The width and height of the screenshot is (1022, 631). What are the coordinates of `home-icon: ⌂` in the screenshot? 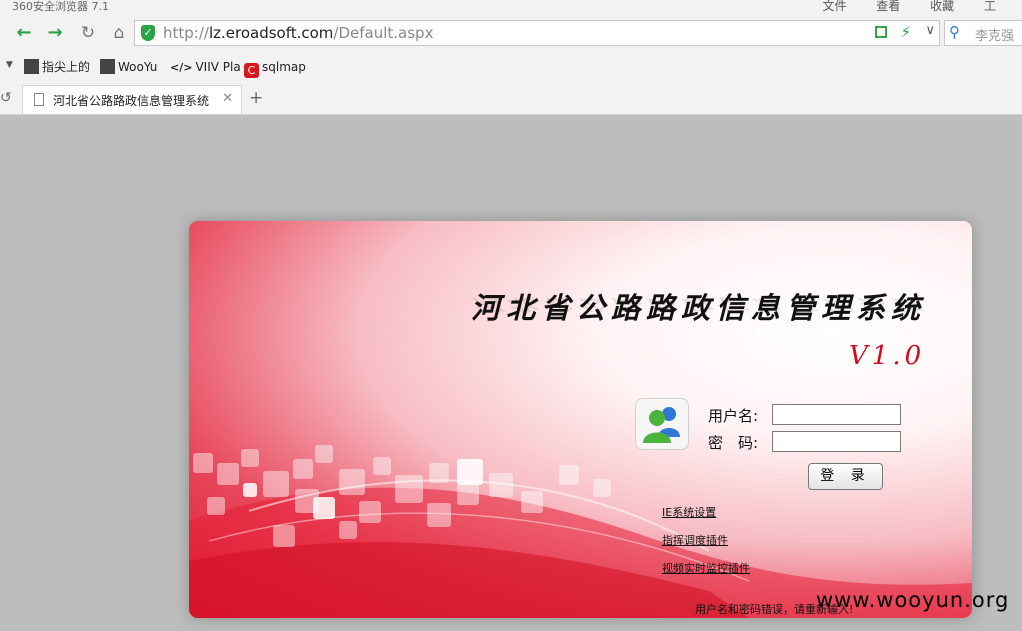 It's located at (119, 33).